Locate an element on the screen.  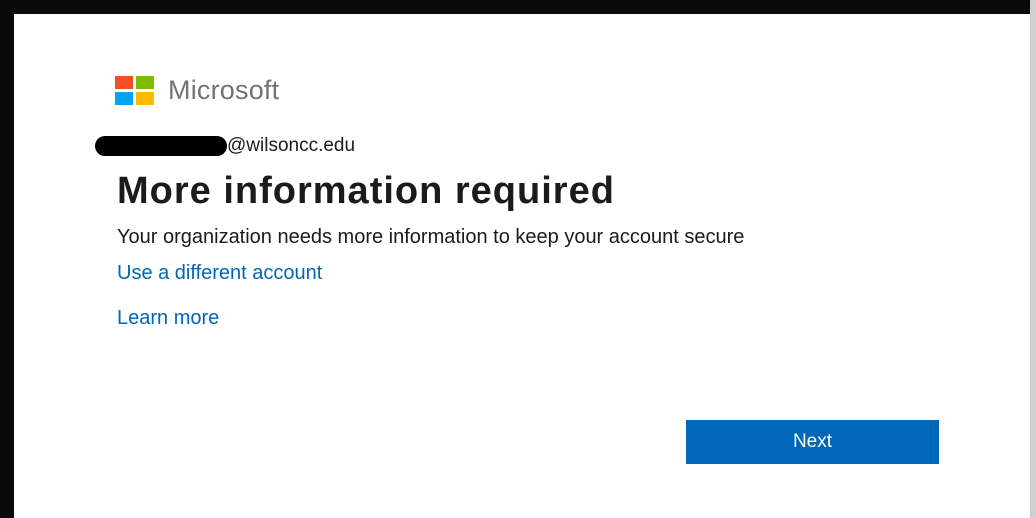
logo-square-blue is located at coordinates (124, 98).